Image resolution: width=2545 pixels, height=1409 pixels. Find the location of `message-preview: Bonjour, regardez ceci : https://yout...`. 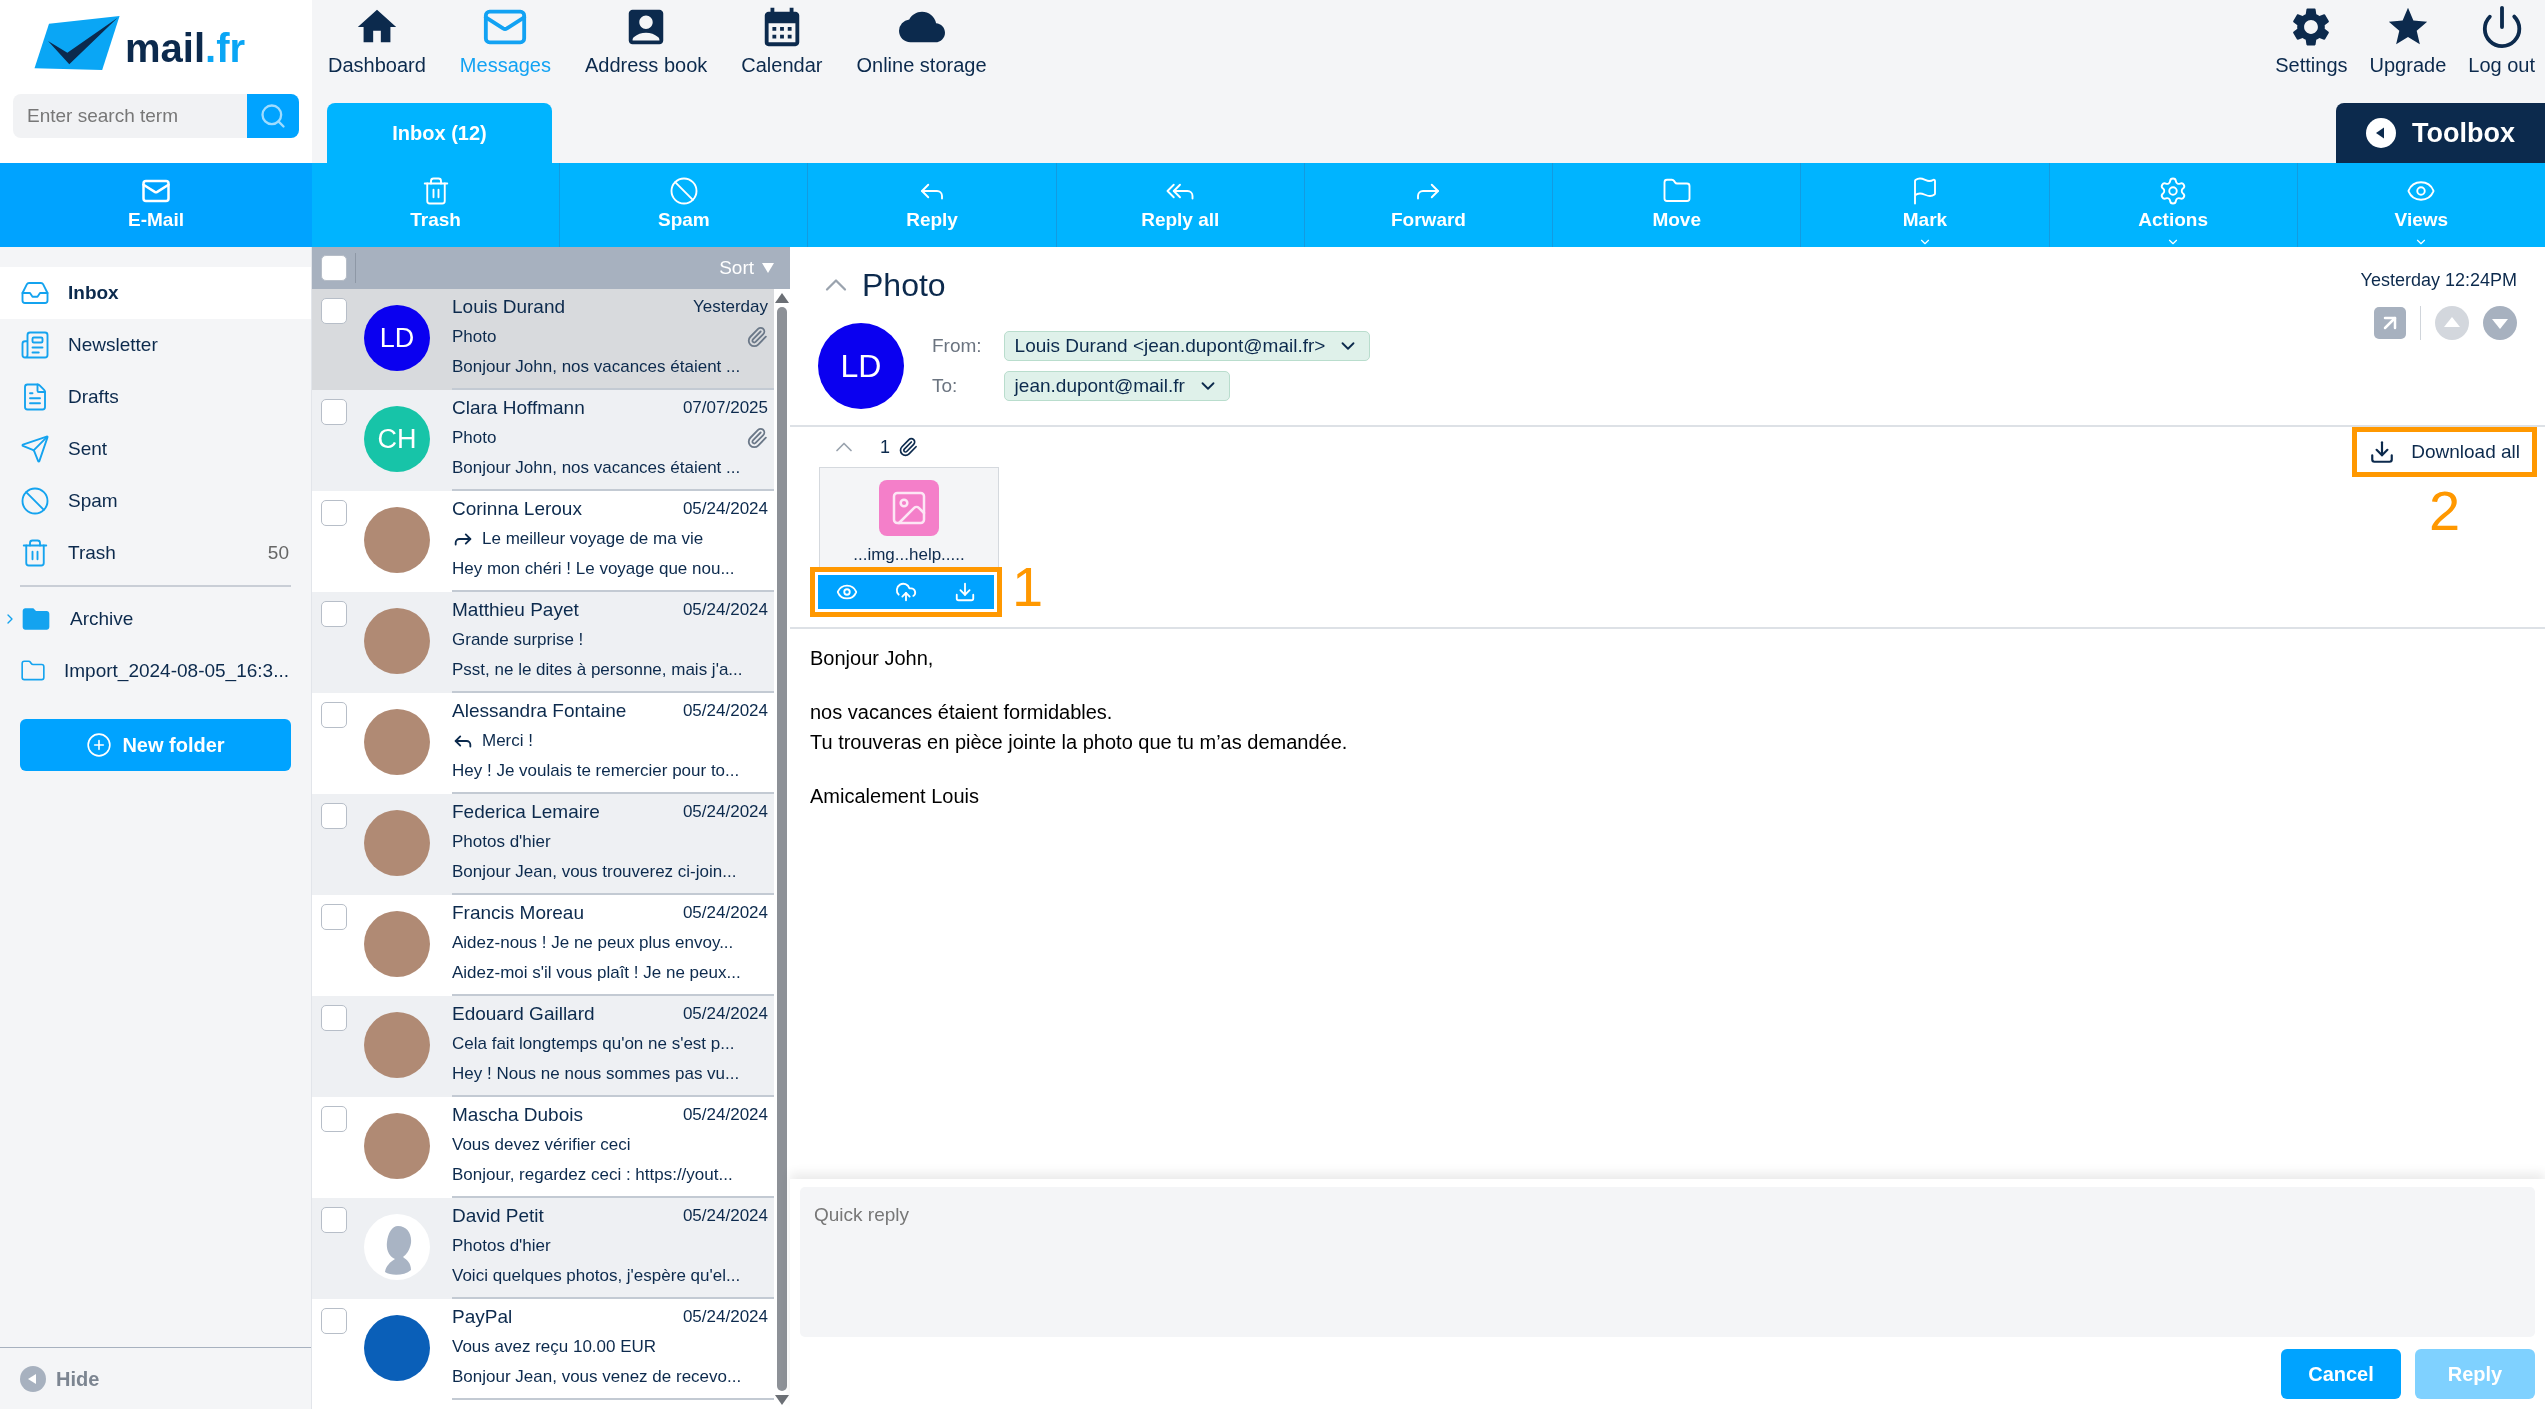

message-preview: Bonjour, regardez ceci : https://yout... is located at coordinates (592, 1175).